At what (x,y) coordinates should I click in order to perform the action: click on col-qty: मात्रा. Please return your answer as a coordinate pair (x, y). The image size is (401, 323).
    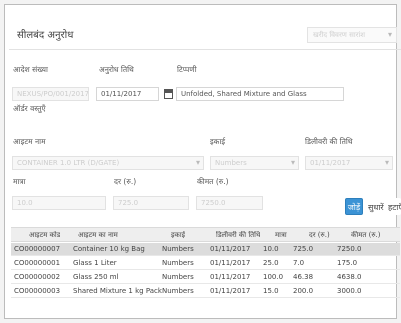
    Looking at the image, I should click on (281, 235).